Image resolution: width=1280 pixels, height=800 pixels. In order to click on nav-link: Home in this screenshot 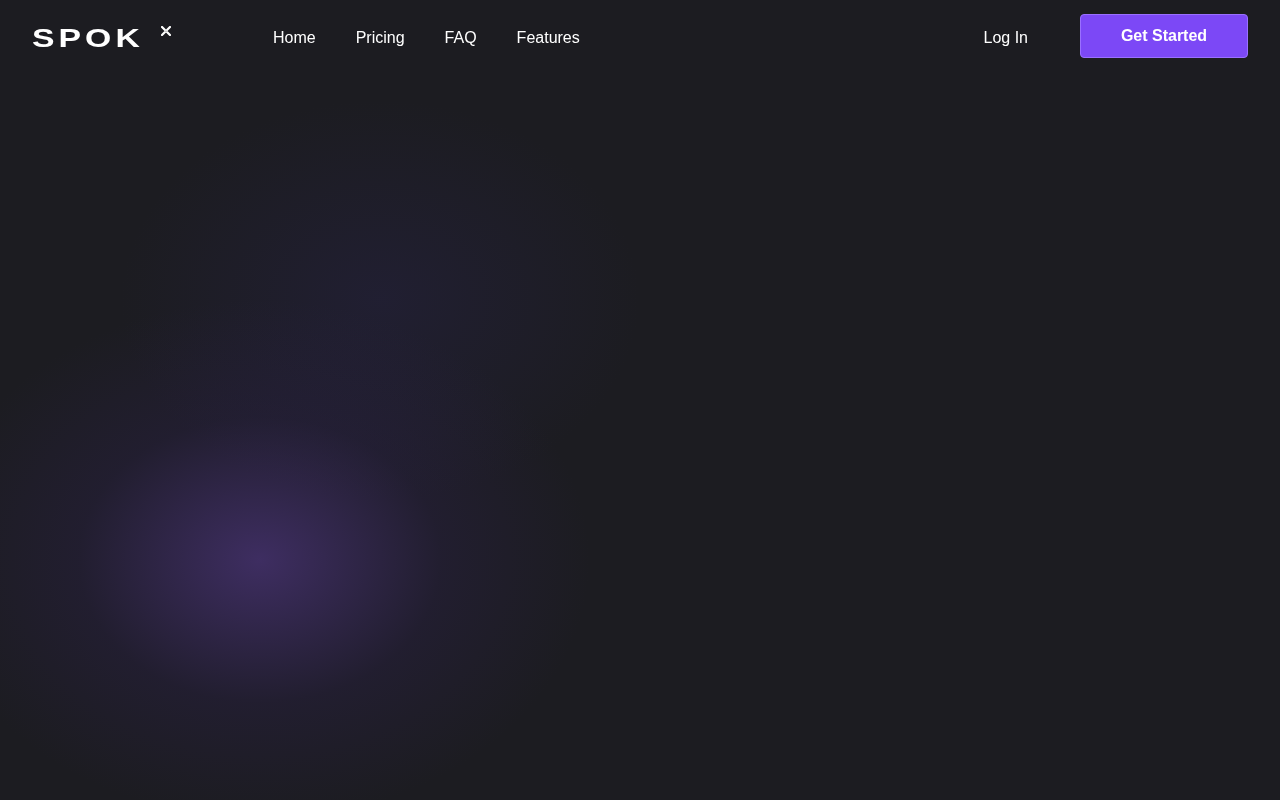, I will do `click(294, 38)`.